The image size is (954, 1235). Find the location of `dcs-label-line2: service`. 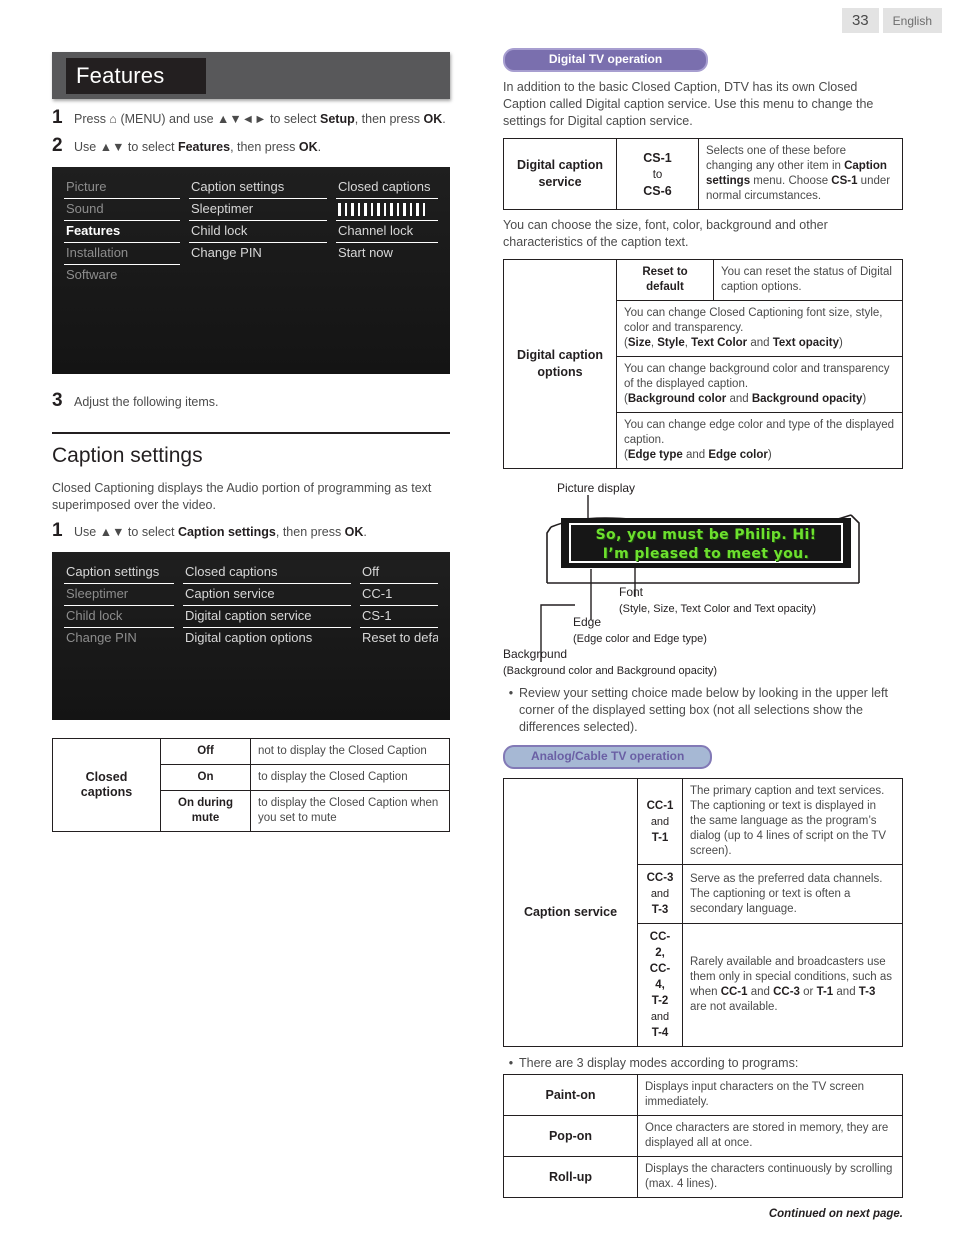

dcs-label-line2: service is located at coordinates (560, 182).